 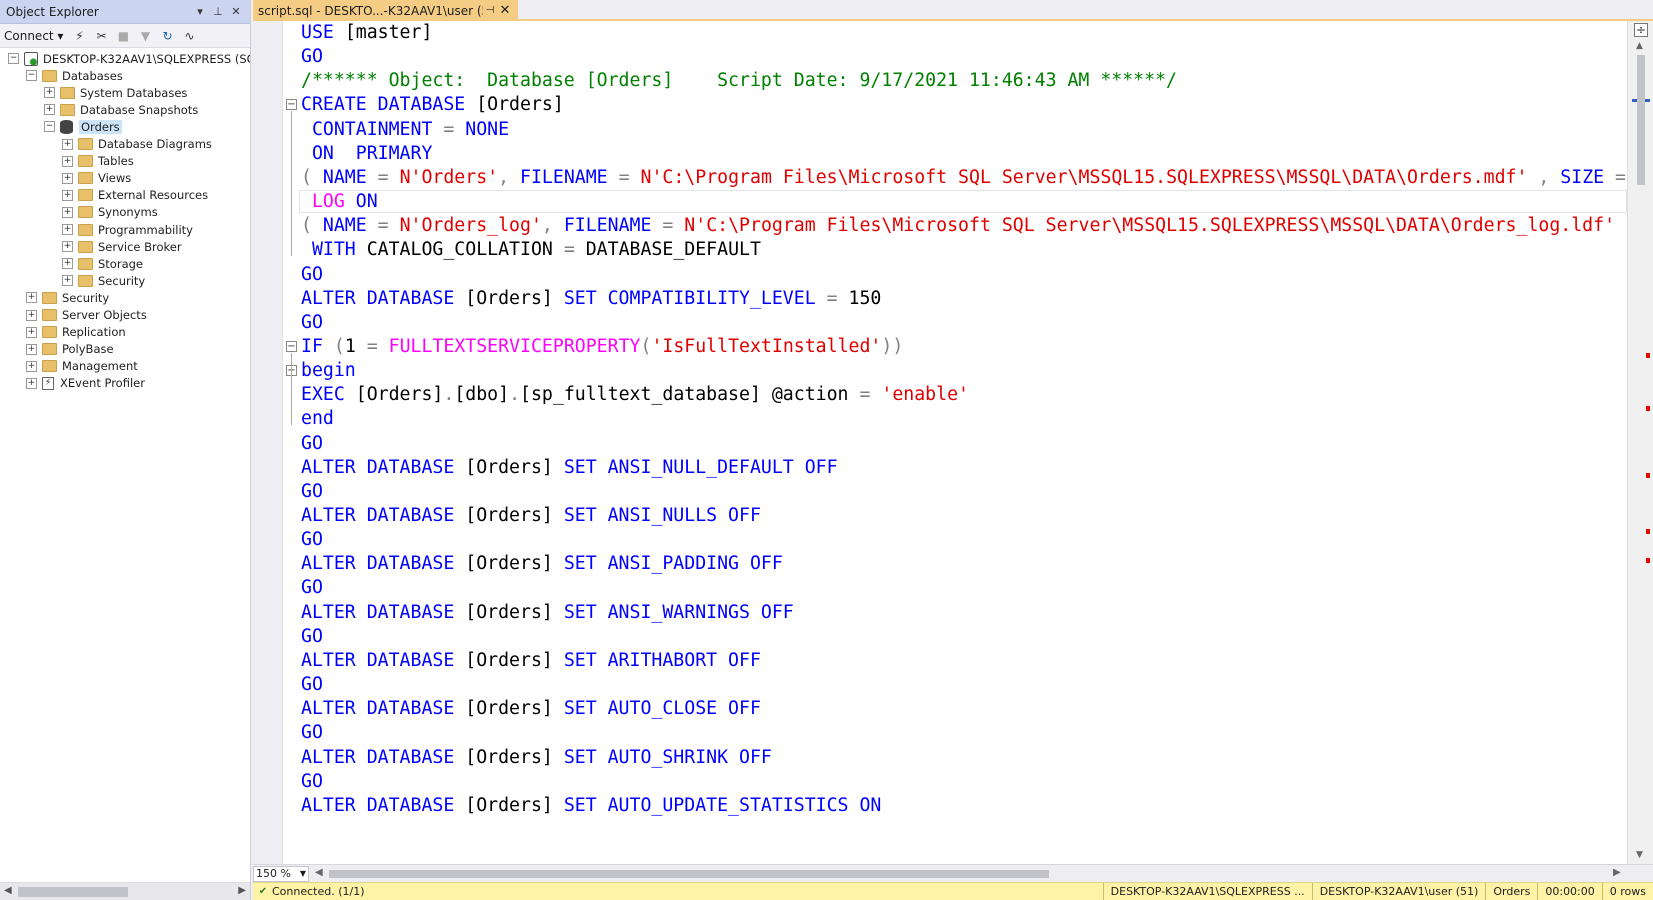 I want to click on code-line: CREATE DATABASE [Orders], so click(x=432, y=104).